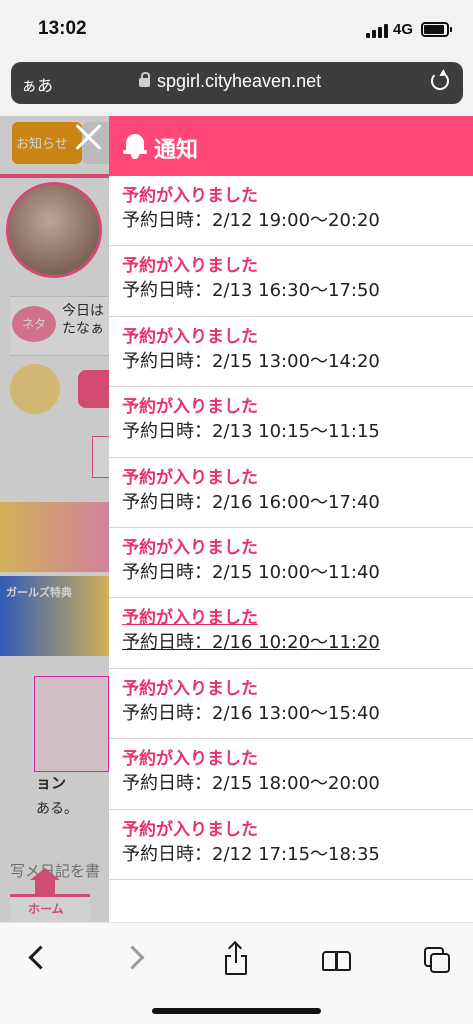  I want to click on notification-item: 予約が入りました 予約日時：2/13 10:15〜11:15, so click(291, 422).